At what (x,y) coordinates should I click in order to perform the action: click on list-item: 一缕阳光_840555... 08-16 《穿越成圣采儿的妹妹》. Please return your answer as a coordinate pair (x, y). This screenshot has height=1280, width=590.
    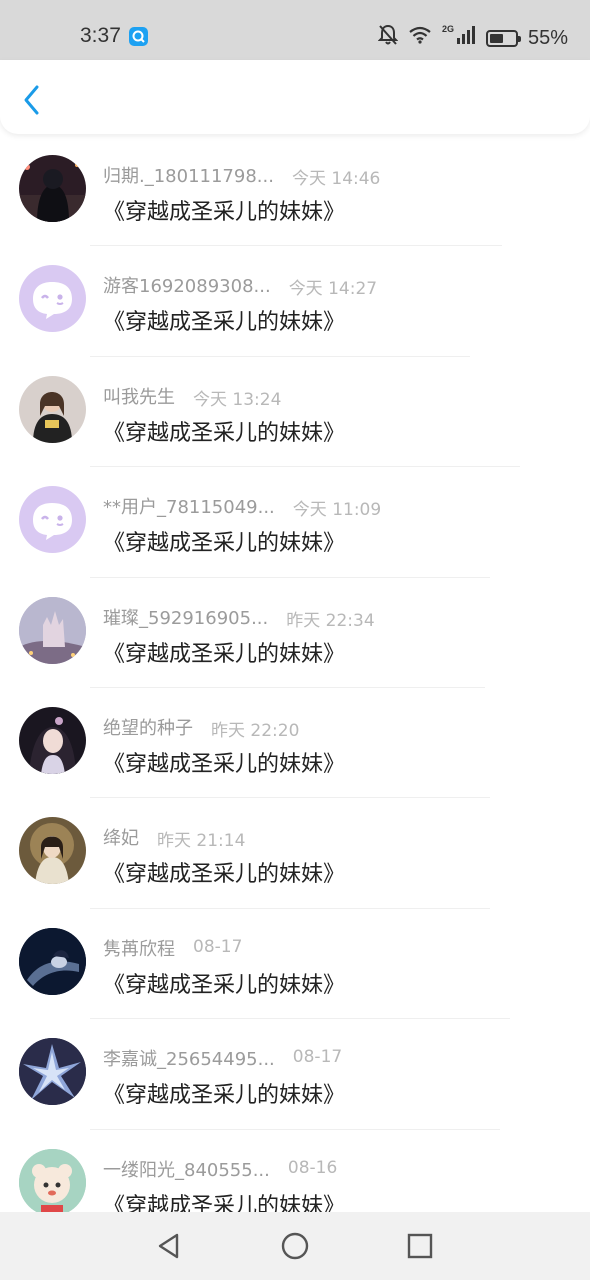
    Looking at the image, I should click on (295, 1171).